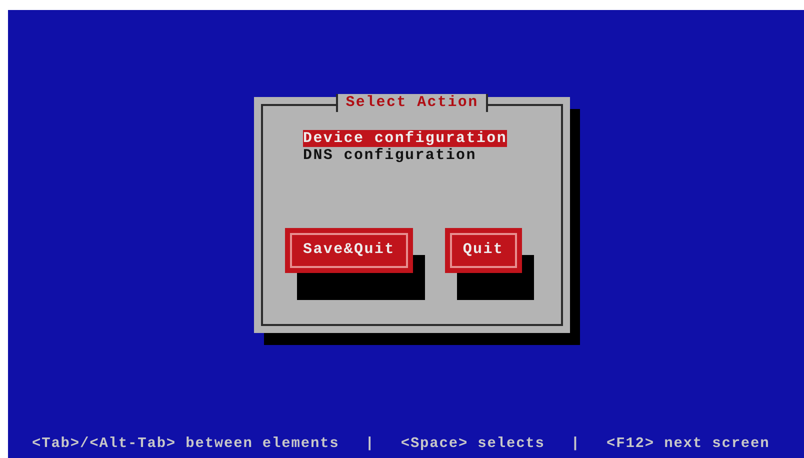 The width and height of the screenshot is (804, 458). What do you see at coordinates (389, 155) in the screenshot?
I see `menu-item: DNS configuration` at bounding box center [389, 155].